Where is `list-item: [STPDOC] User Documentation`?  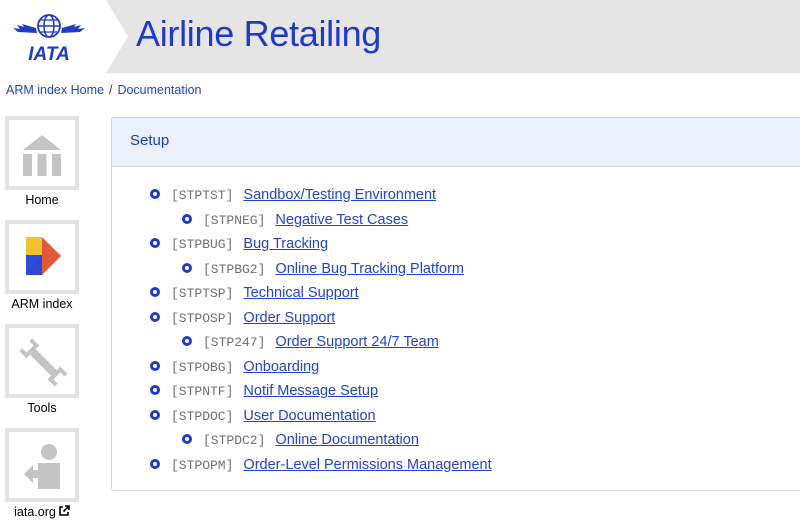 list-item: [STPDOC] User Documentation is located at coordinates (456, 419).